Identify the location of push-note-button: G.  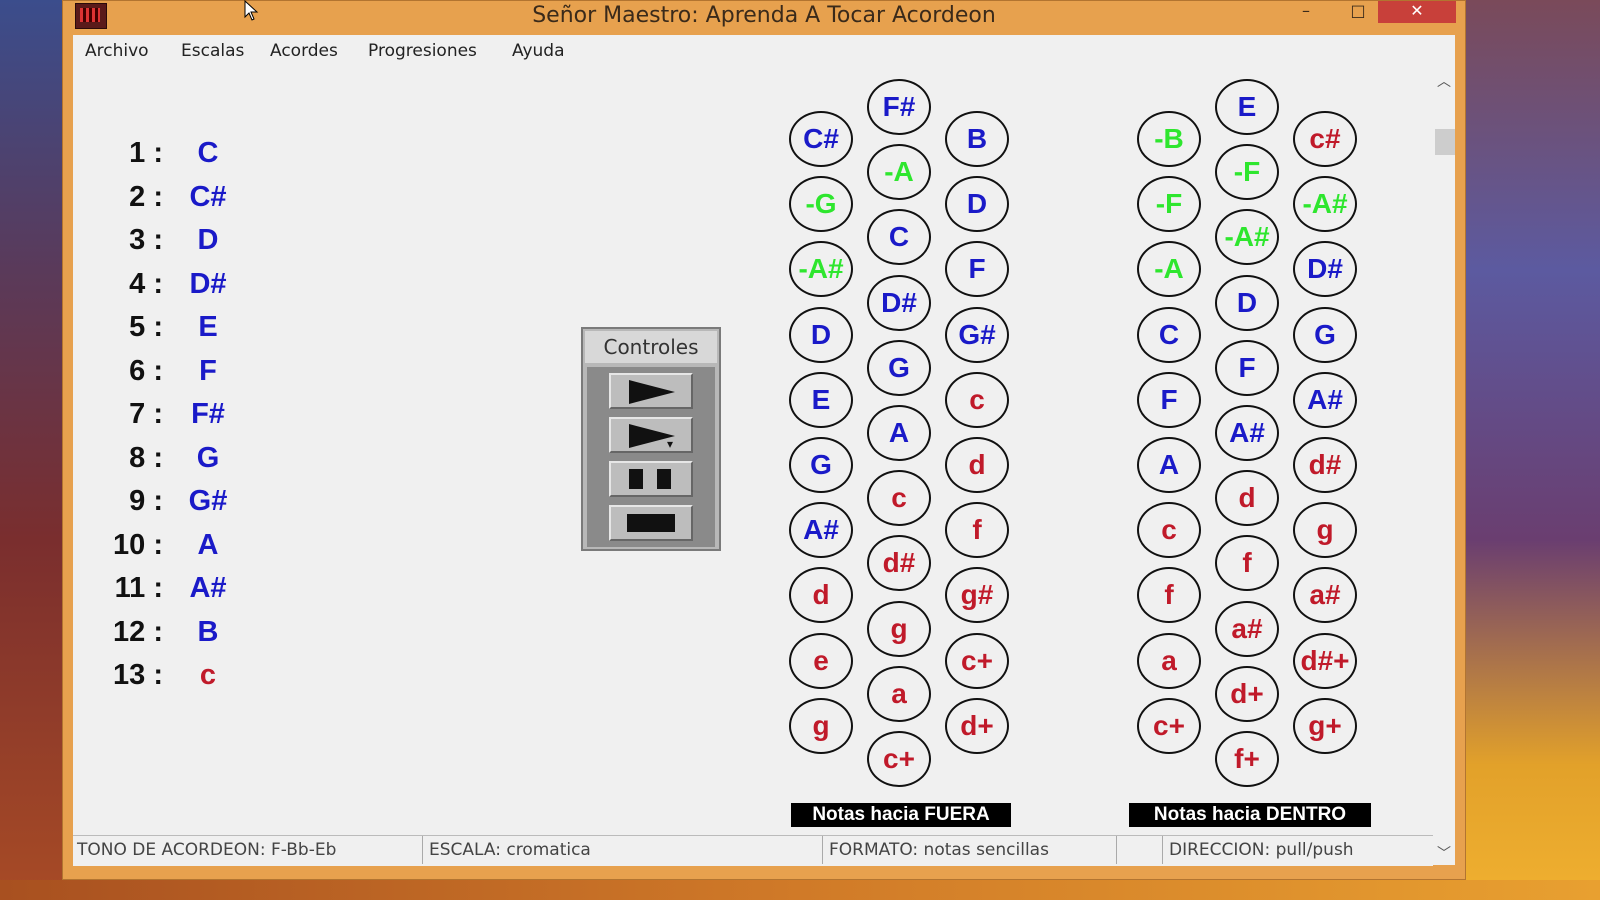
(1325, 334).